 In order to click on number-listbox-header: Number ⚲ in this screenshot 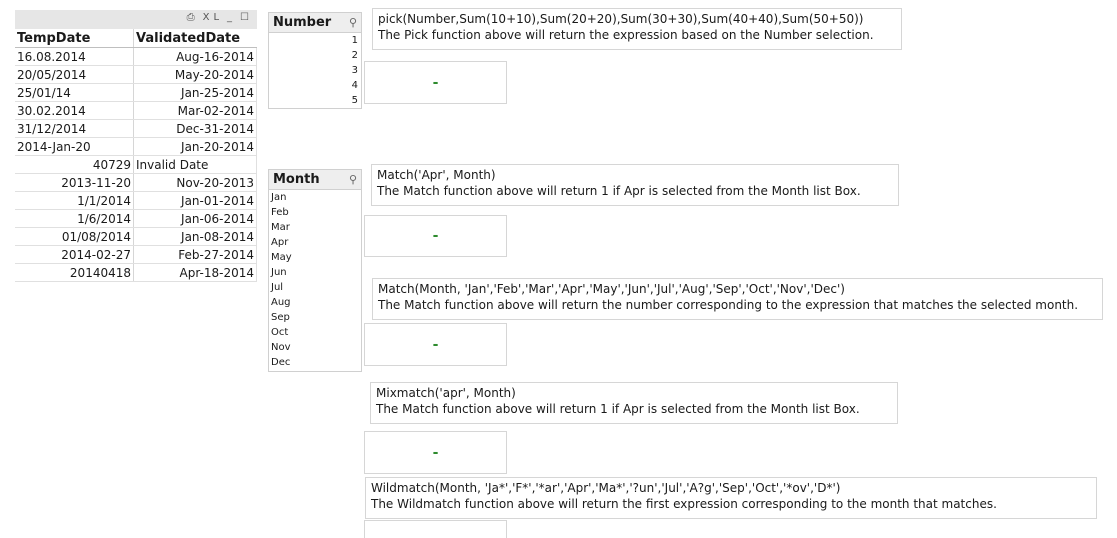, I will do `click(315, 23)`.